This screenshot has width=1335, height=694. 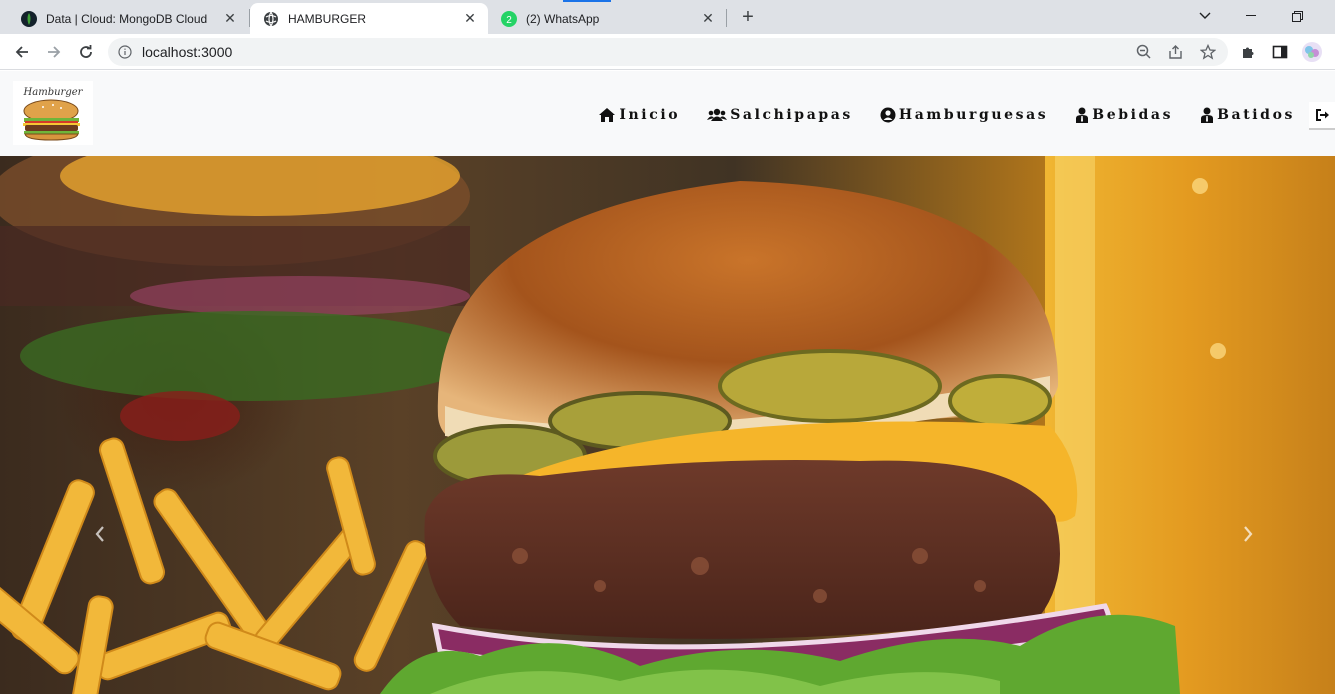 I want to click on tab-hamburger: HAMBURGER ✕, so click(x=369, y=18).